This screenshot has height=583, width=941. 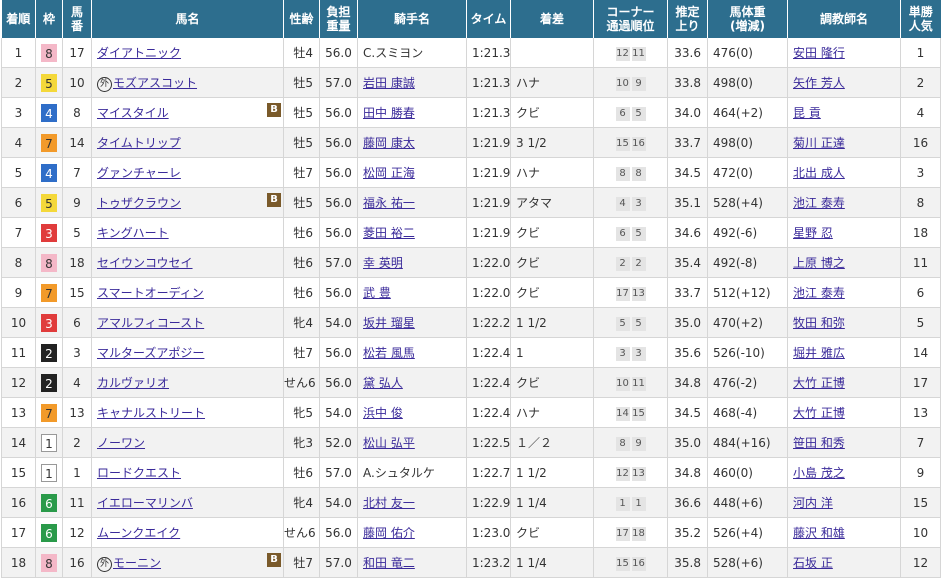 I want to click on jockey-link: 浜中 俊, so click(x=383, y=413).